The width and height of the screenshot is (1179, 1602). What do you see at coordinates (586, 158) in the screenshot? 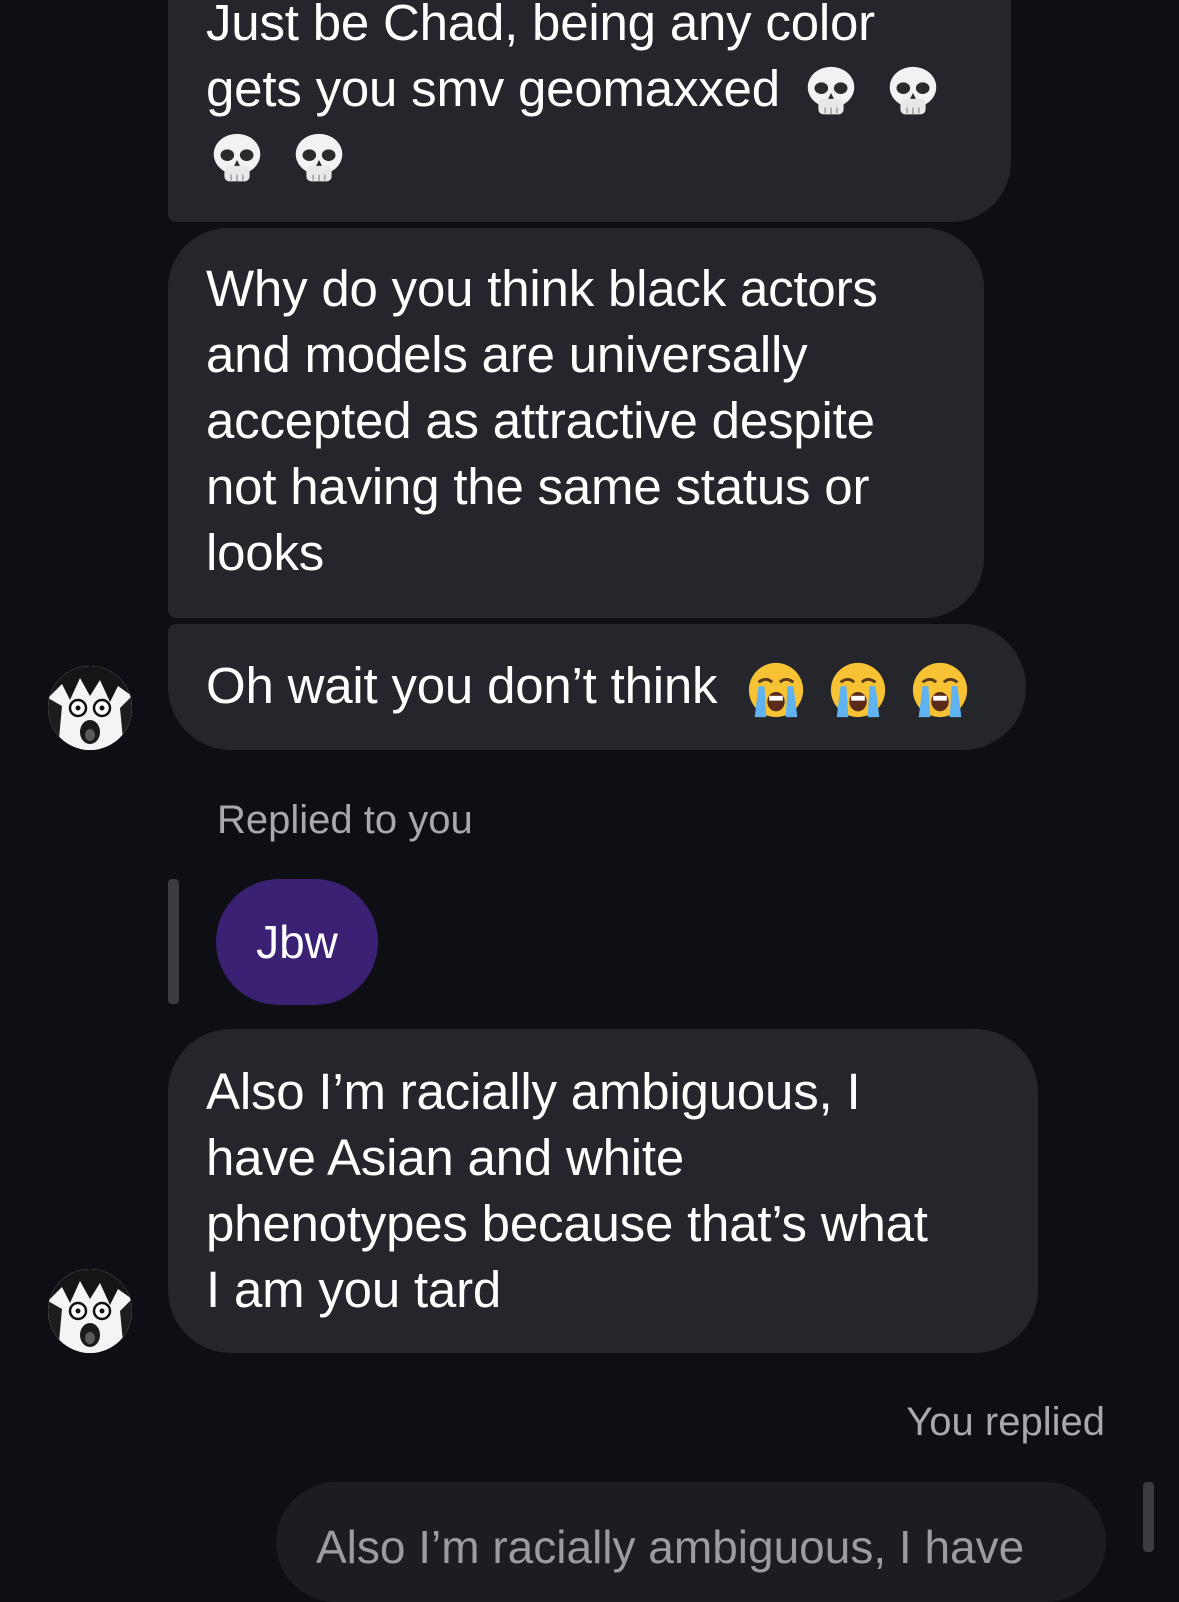
I see `message-line` at bounding box center [586, 158].